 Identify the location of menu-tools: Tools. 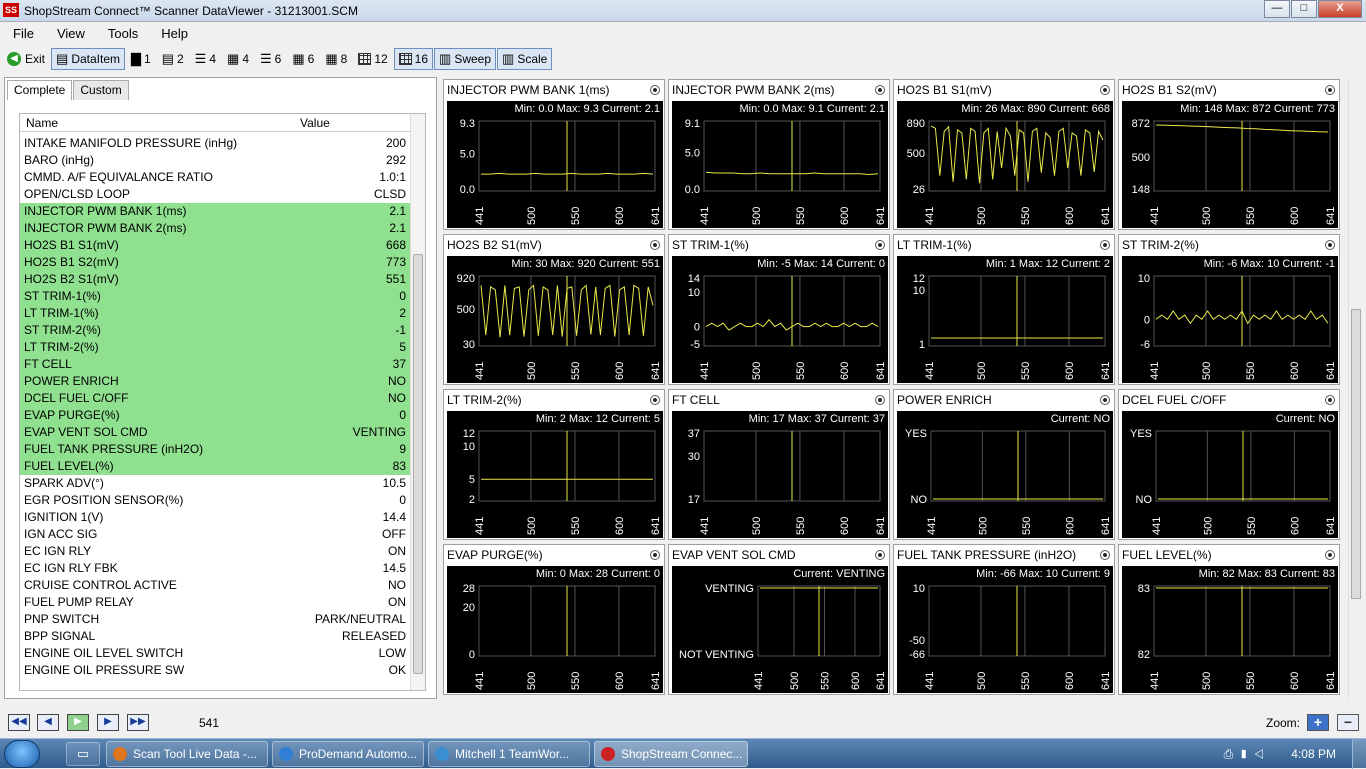
(121, 33).